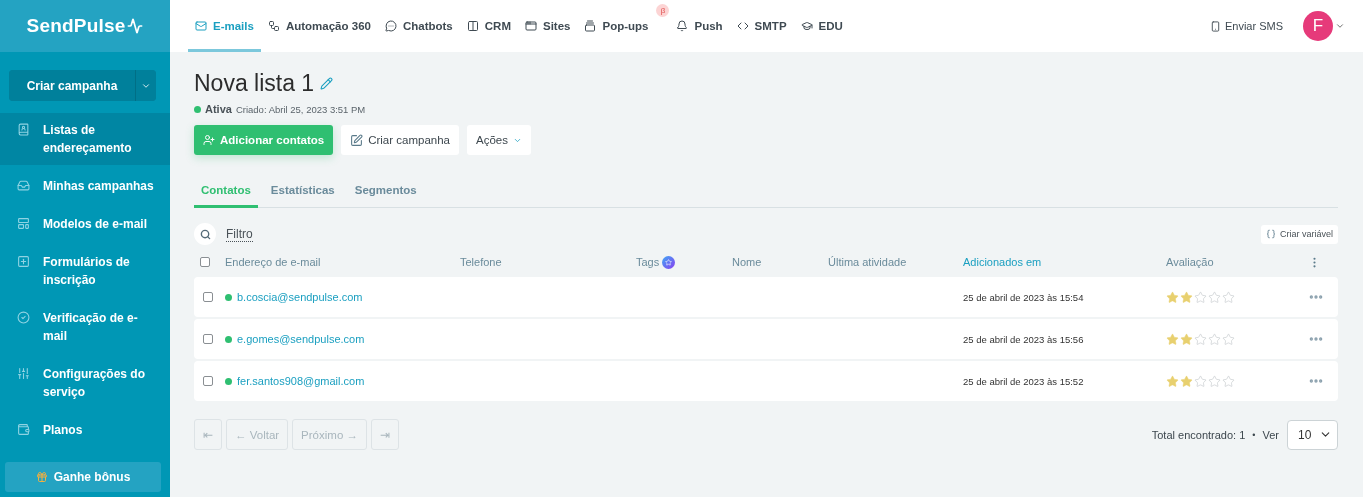  I want to click on add-user-icon, so click(209, 140).